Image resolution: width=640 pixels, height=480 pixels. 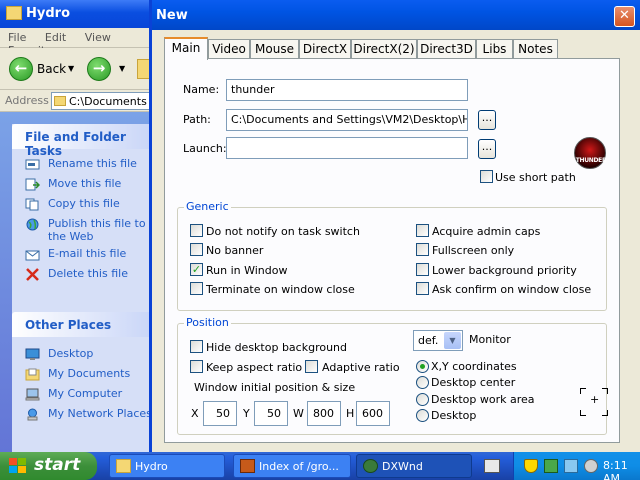 What do you see at coordinates (86, 141) in the screenshot?
I see `file-tasks-title: File and Folder Tasks` at bounding box center [86, 141].